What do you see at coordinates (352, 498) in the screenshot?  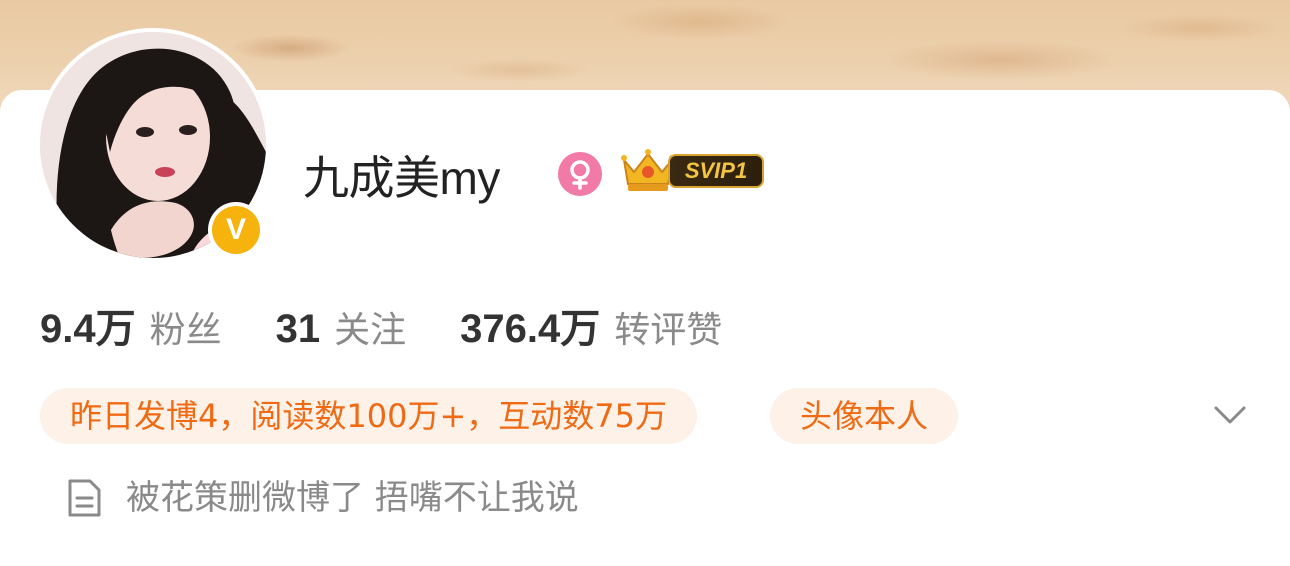 I see `bio-text: 被花策删微博了 捂嘴不让我说` at bounding box center [352, 498].